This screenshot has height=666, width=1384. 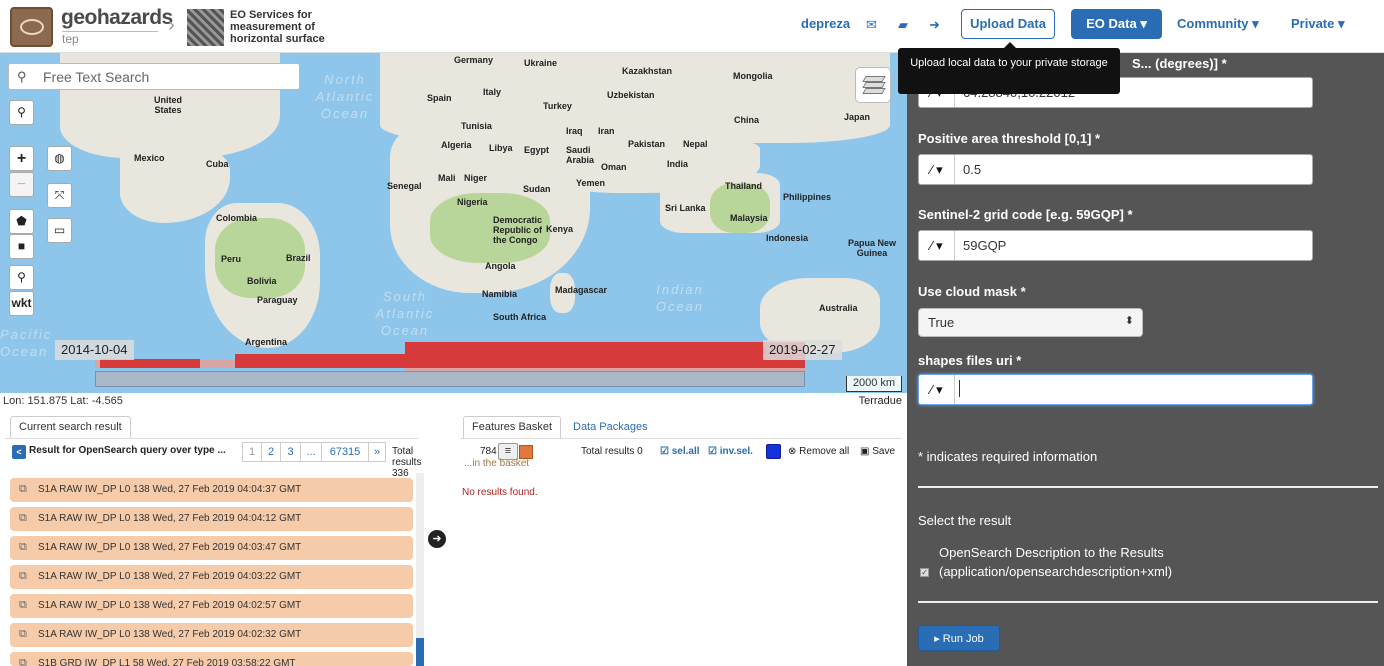 What do you see at coordinates (730, 451) in the screenshot?
I see `invert-selection-link: ☑ inv.sel.` at bounding box center [730, 451].